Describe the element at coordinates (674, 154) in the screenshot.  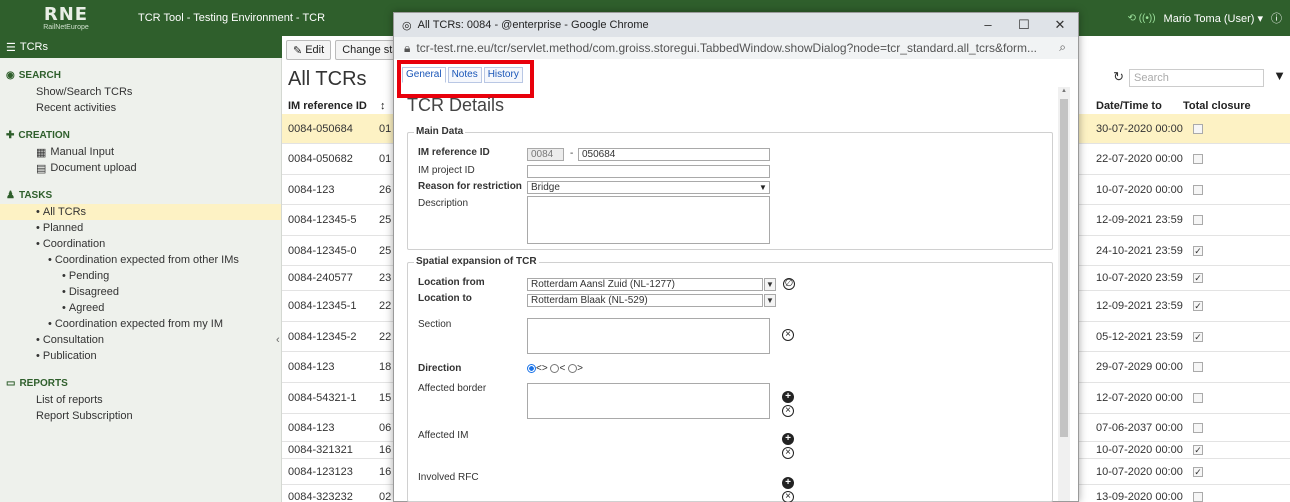
I see `im-ref-field: 050684` at that location.